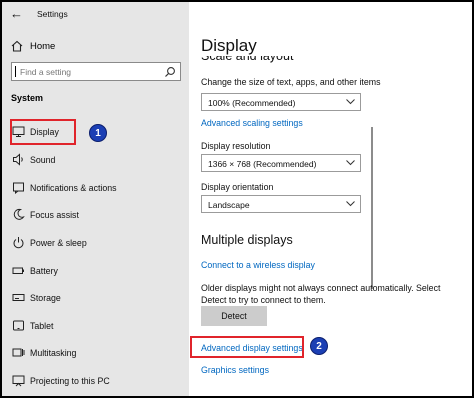 The image size is (474, 398). I want to click on text-caret, so click(15, 71).